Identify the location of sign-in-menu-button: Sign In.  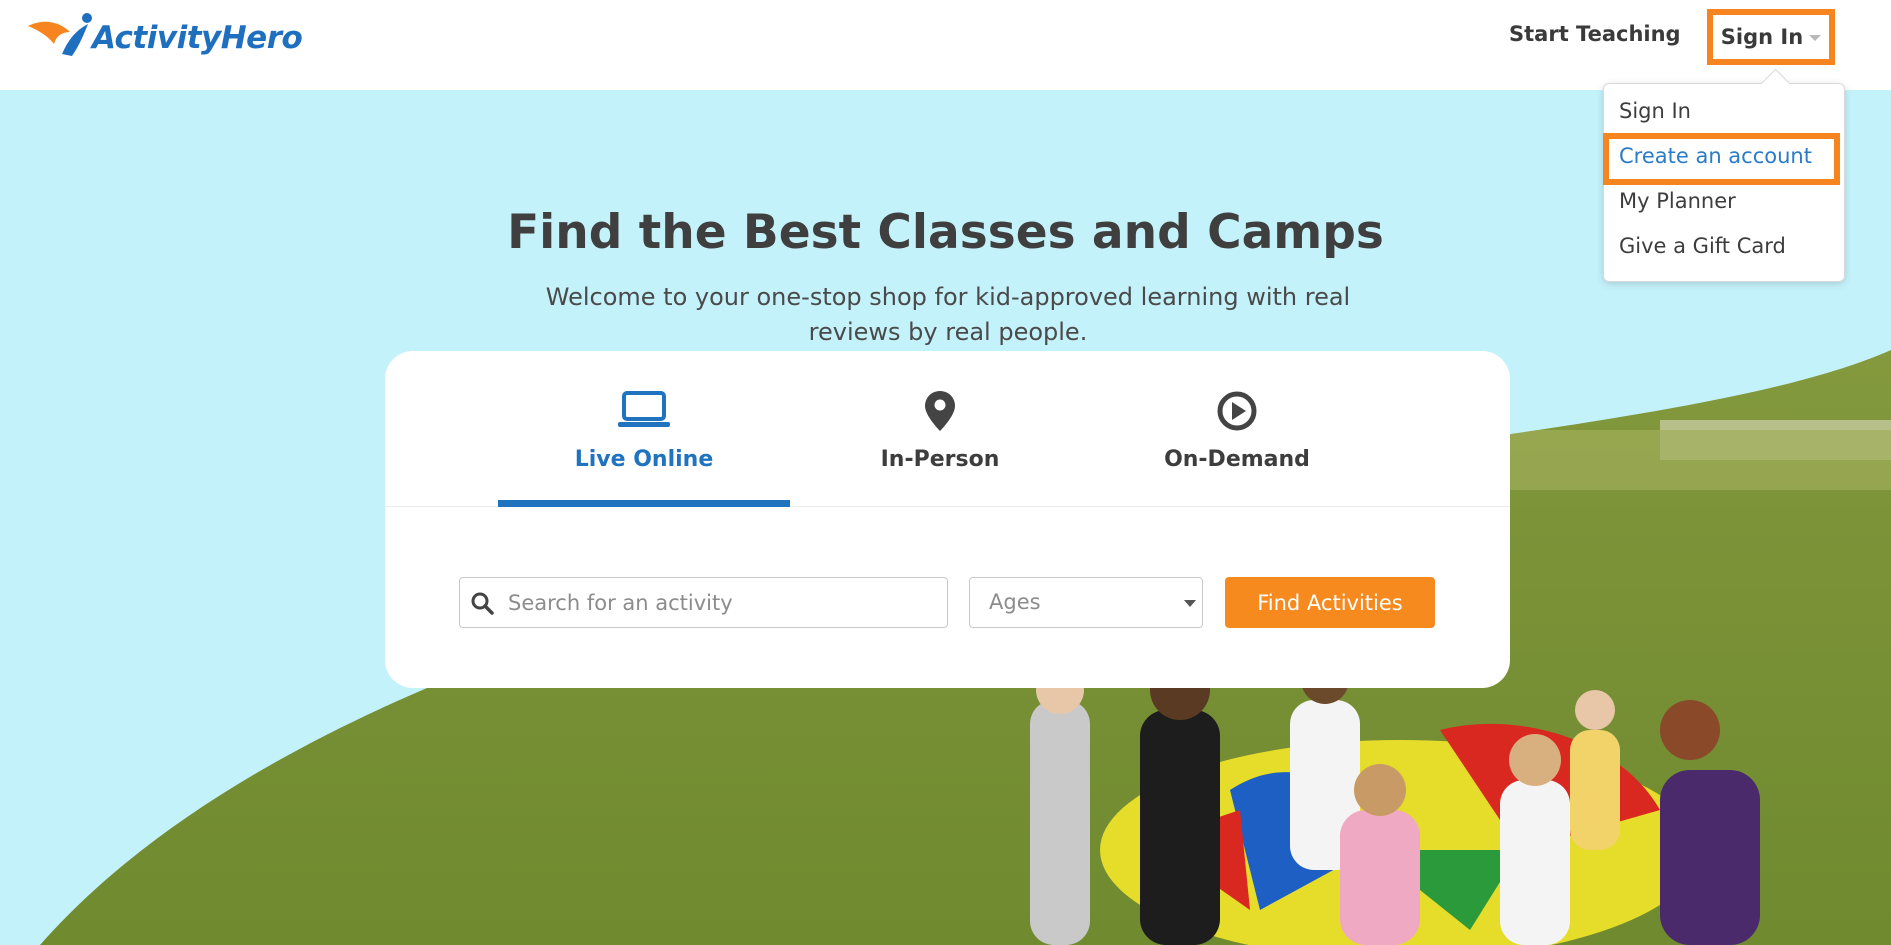
(1771, 37).